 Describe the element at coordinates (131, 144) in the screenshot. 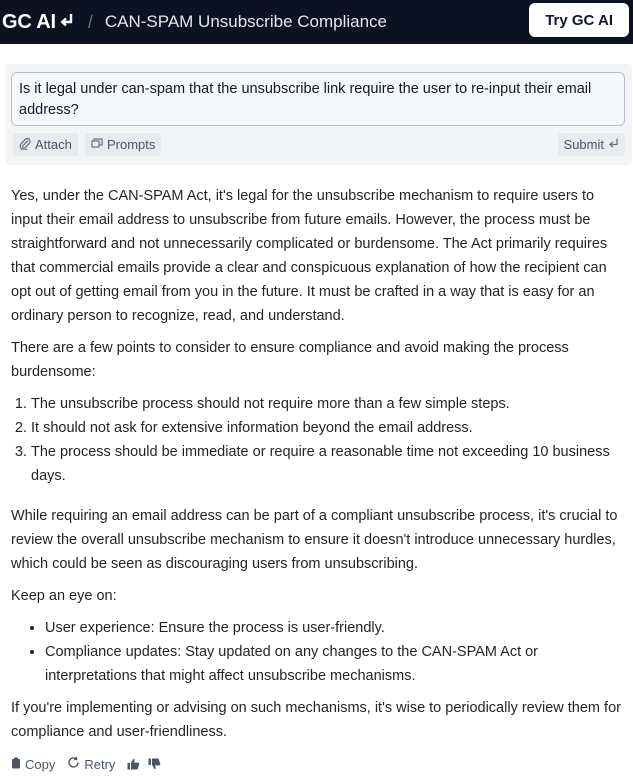

I see `prompts-label: Prompts` at that location.